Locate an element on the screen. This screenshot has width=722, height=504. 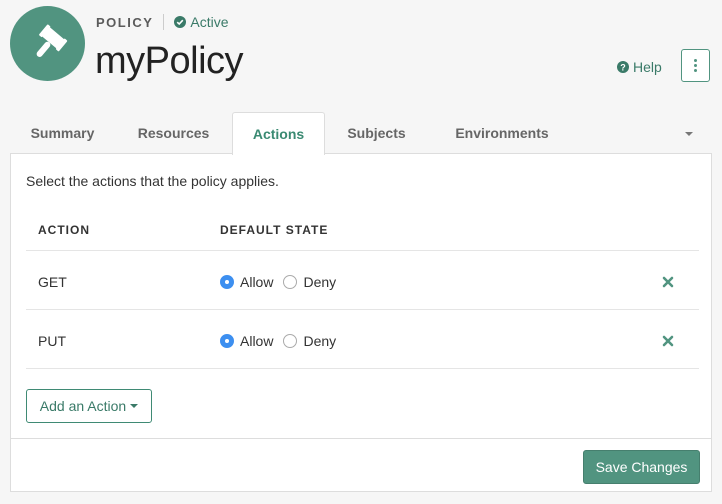
help-icon: ? is located at coordinates (623, 67).